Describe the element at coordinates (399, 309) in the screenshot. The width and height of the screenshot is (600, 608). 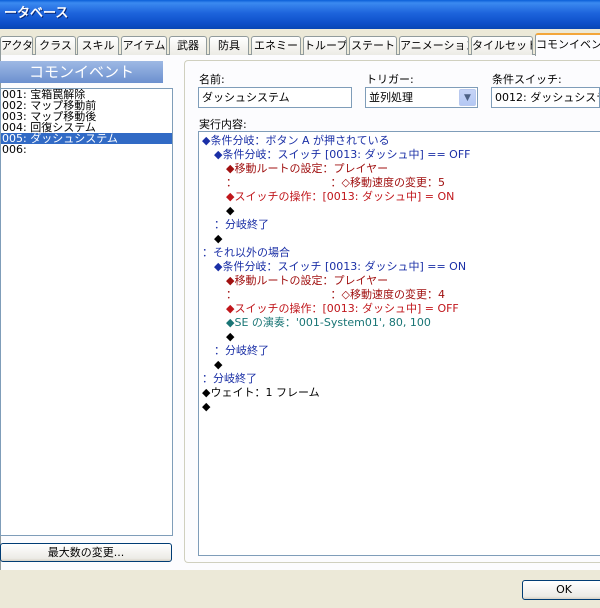
I see `event-command-line: ◆スイッチの操作：[0013: ダッシュ中] = OFF` at that location.